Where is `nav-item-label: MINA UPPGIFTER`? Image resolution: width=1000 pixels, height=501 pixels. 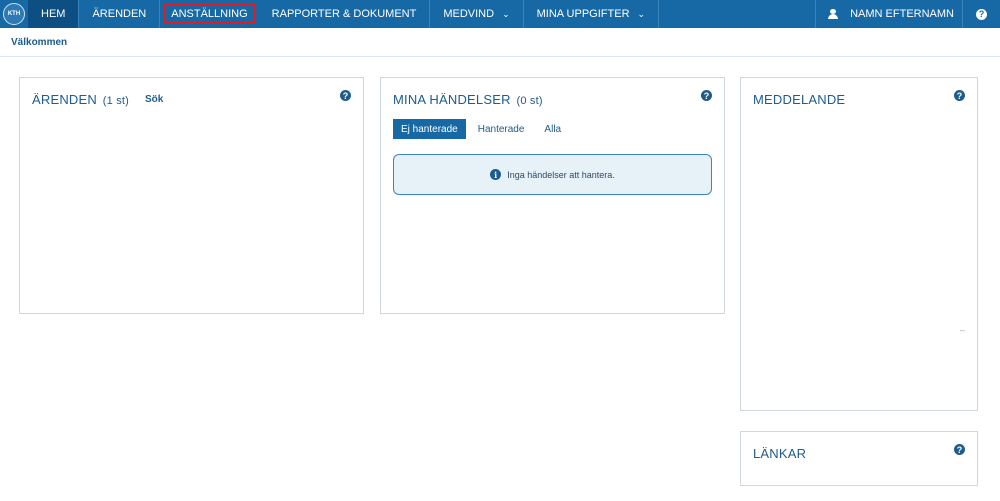 nav-item-label: MINA UPPGIFTER is located at coordinates (583, 14).